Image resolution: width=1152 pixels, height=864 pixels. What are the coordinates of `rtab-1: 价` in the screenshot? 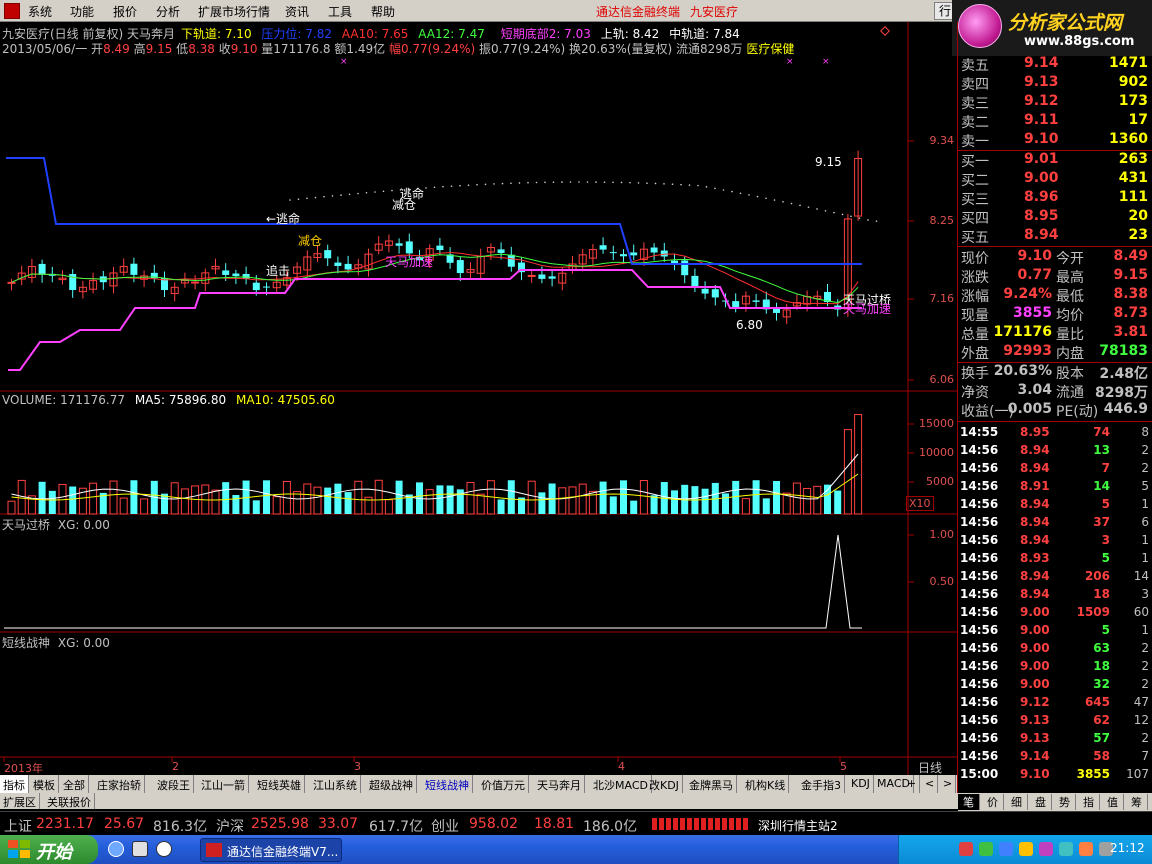 It's located at (993, 802).